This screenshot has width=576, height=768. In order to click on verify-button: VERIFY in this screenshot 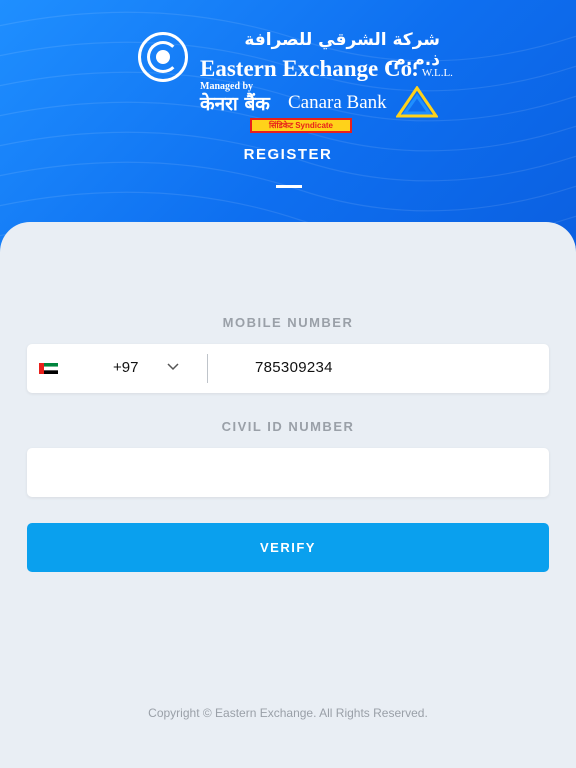, I will do `click(288, 547)`.